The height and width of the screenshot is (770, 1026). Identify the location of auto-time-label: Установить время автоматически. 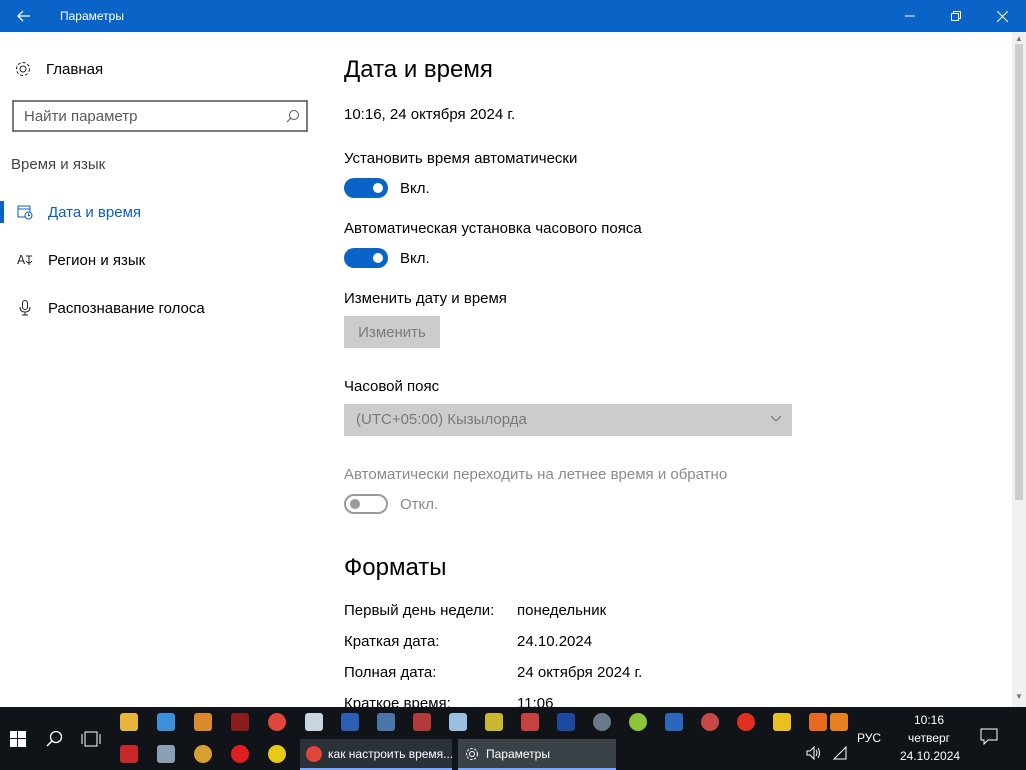
(461, 158).